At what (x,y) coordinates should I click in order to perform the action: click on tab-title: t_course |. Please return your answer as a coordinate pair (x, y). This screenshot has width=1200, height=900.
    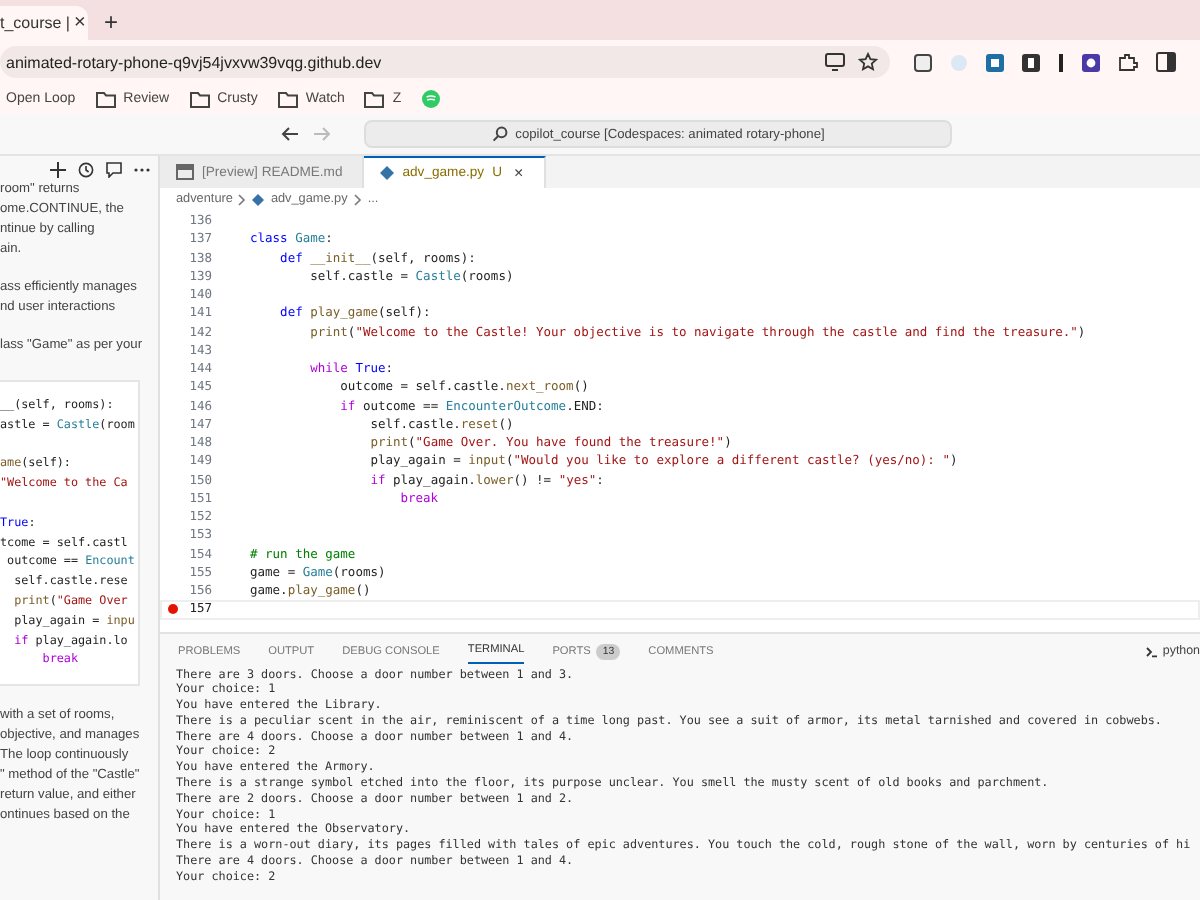
    Looking at the image, I should click on (35, 23).